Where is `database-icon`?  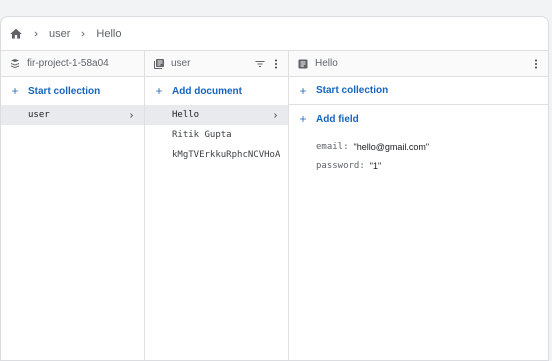 database-icon is located at coordinates (15, 64).